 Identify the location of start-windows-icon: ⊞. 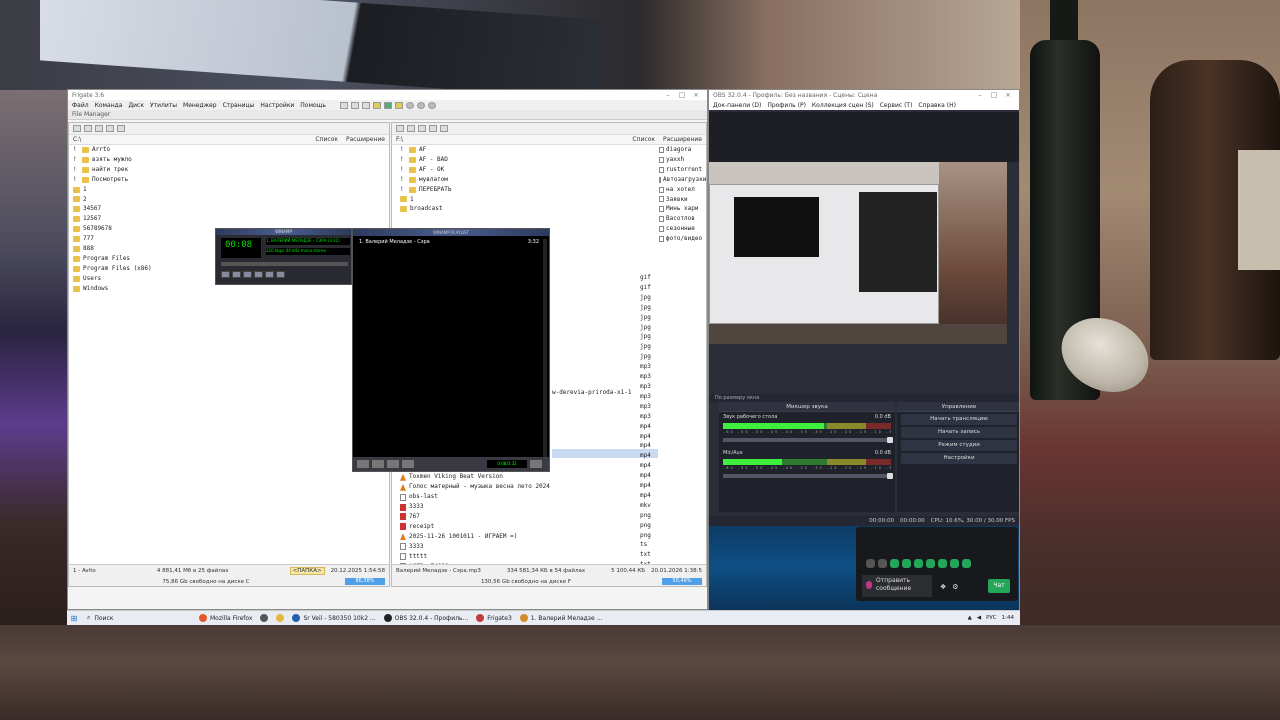
(74, 618).